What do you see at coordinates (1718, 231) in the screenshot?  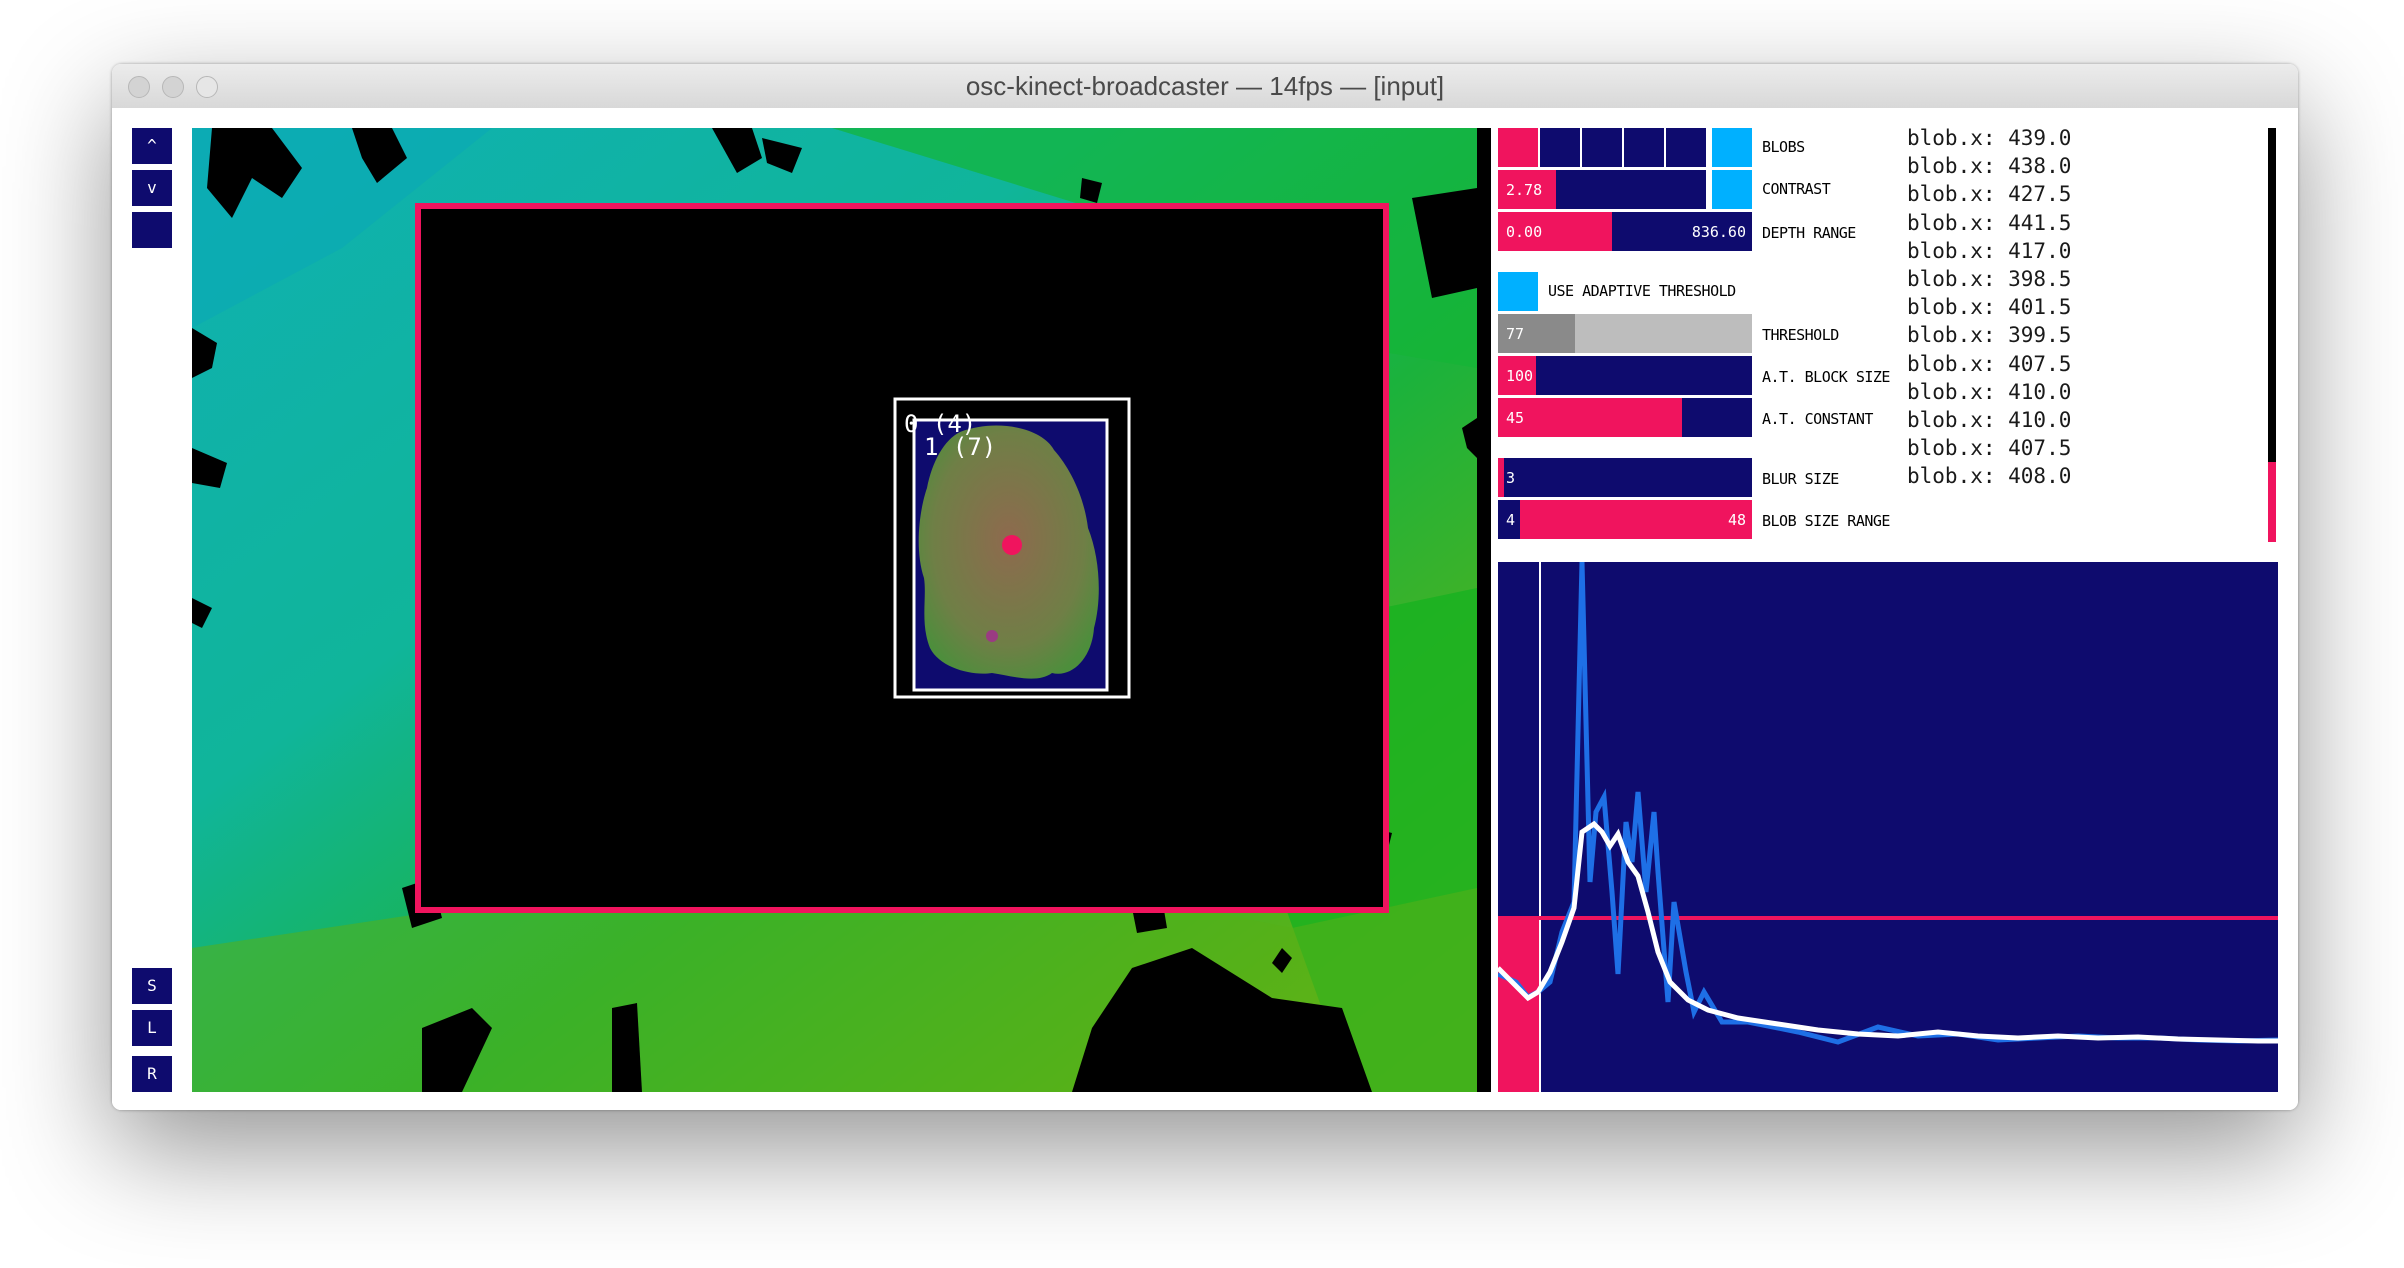 I see `depth-range-max: 836.60` at bounding box center [1718, 231].